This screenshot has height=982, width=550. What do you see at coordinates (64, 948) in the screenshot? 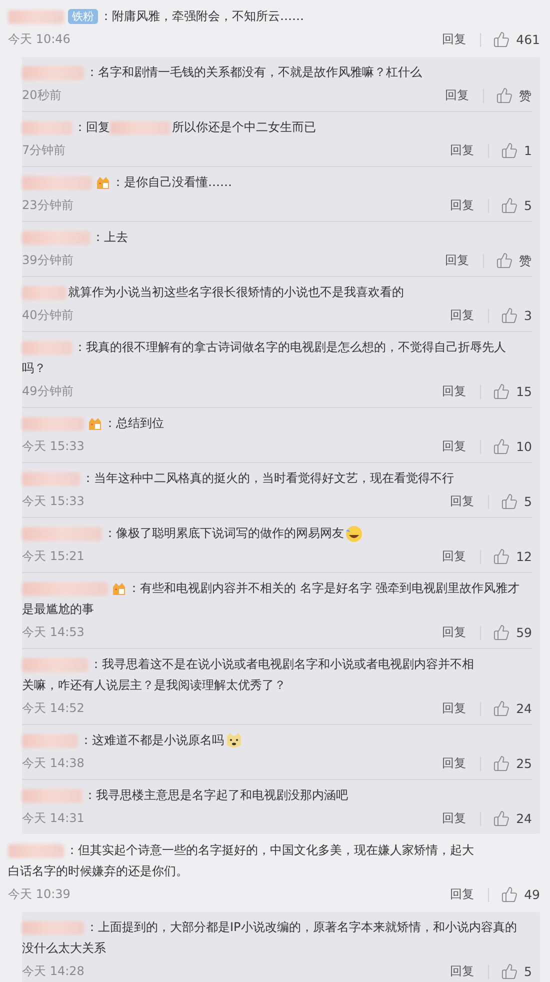
I see `comment-text: 没什么太大关系` at bounding box center [64, 948].